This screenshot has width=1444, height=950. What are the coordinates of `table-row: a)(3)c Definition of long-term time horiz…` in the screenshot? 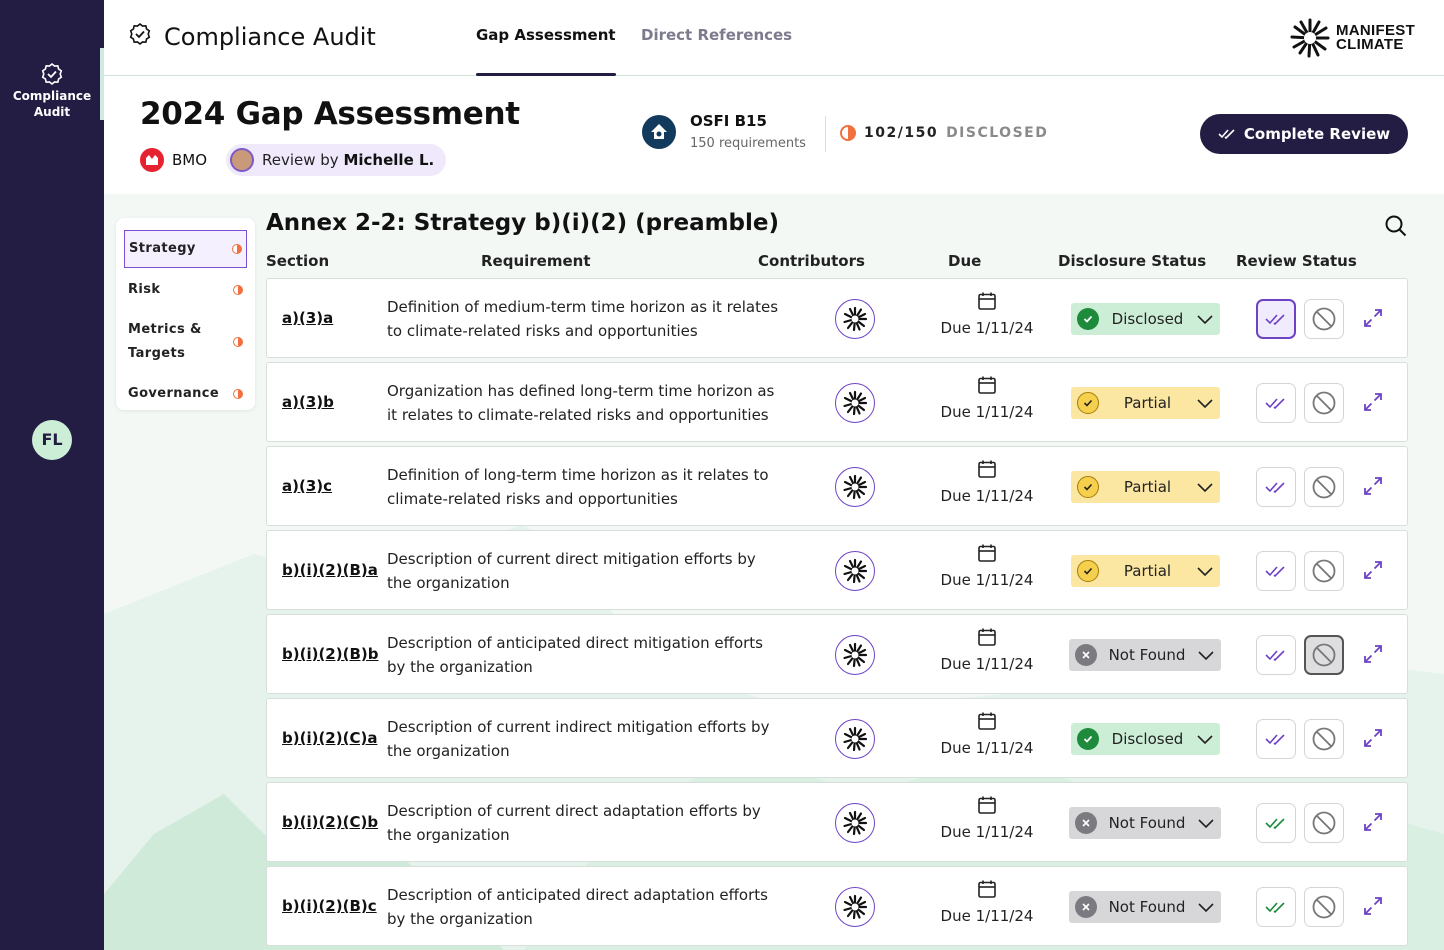 It's located at (837, 486).